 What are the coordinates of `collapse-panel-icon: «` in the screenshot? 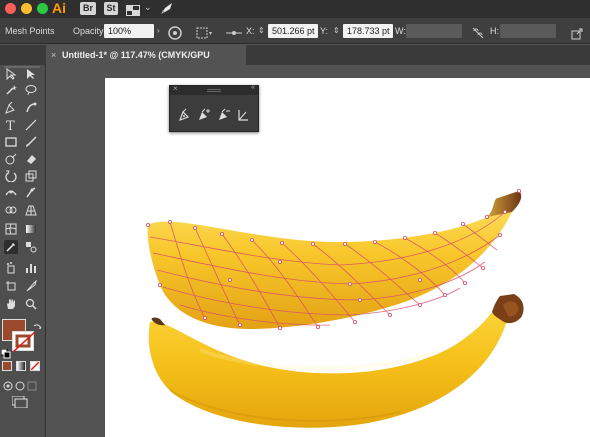 It's located at (253, 87).